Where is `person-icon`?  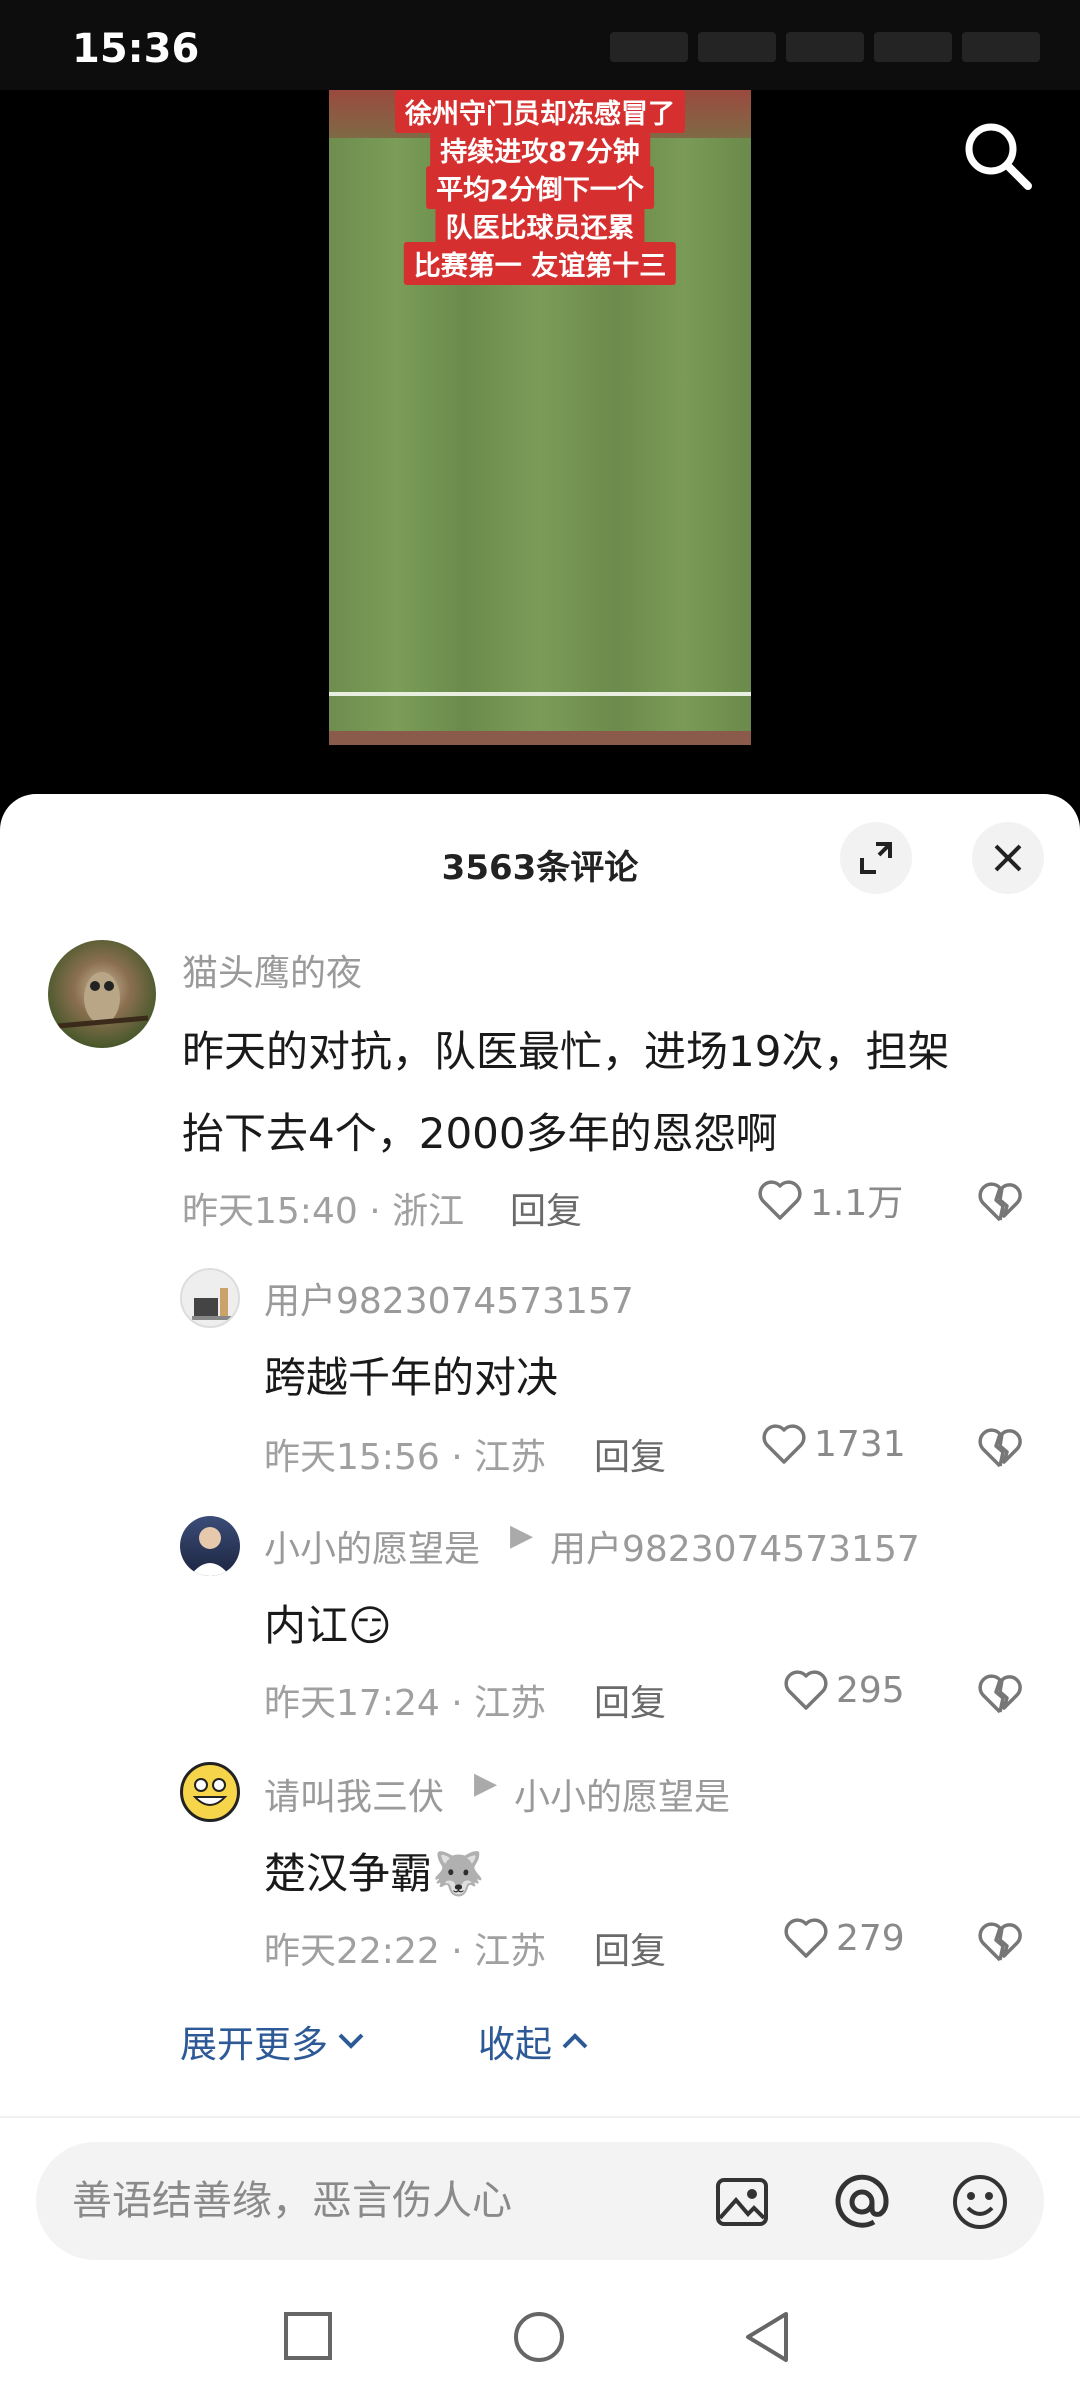
person-icon is located at coordinates (210, 1551).